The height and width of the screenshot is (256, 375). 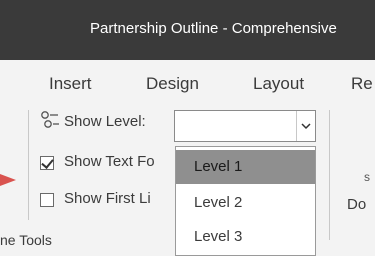 I want to click on show-first-line-label: Show First Li, so click(x=107, y=198).